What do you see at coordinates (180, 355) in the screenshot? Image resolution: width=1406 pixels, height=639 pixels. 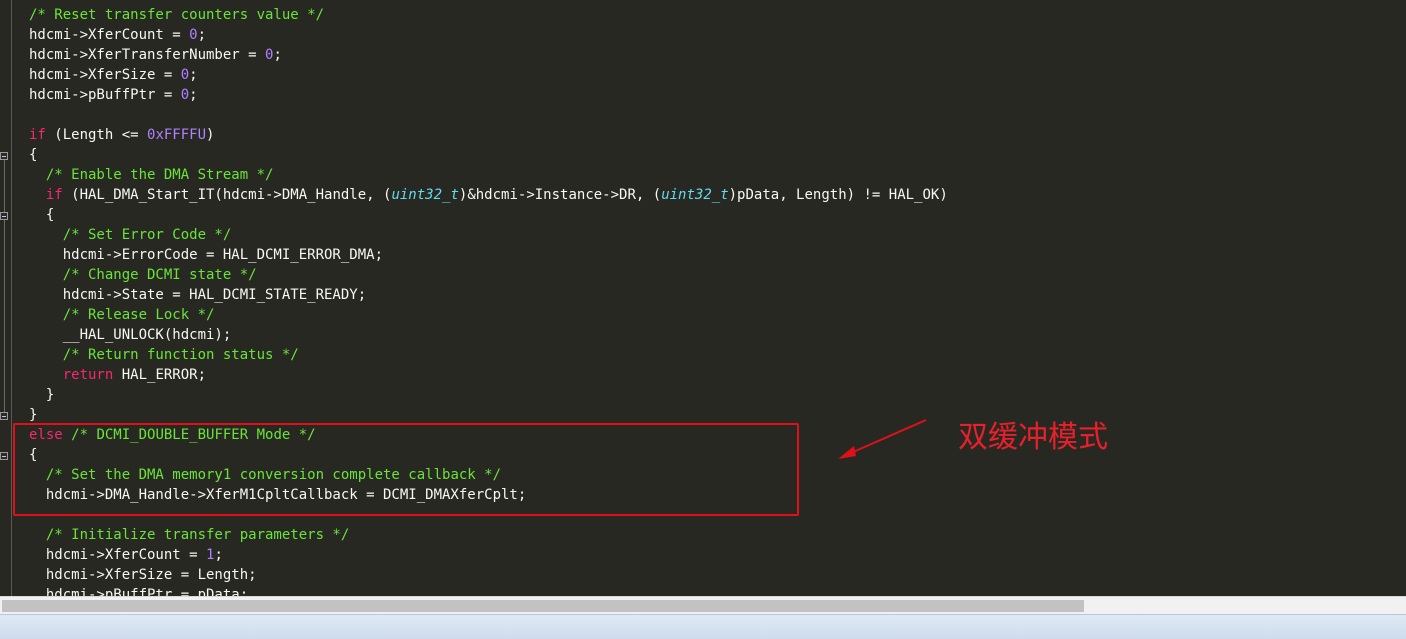 I see `code-token: /* Return function status */` at bounding box center [180, 355].